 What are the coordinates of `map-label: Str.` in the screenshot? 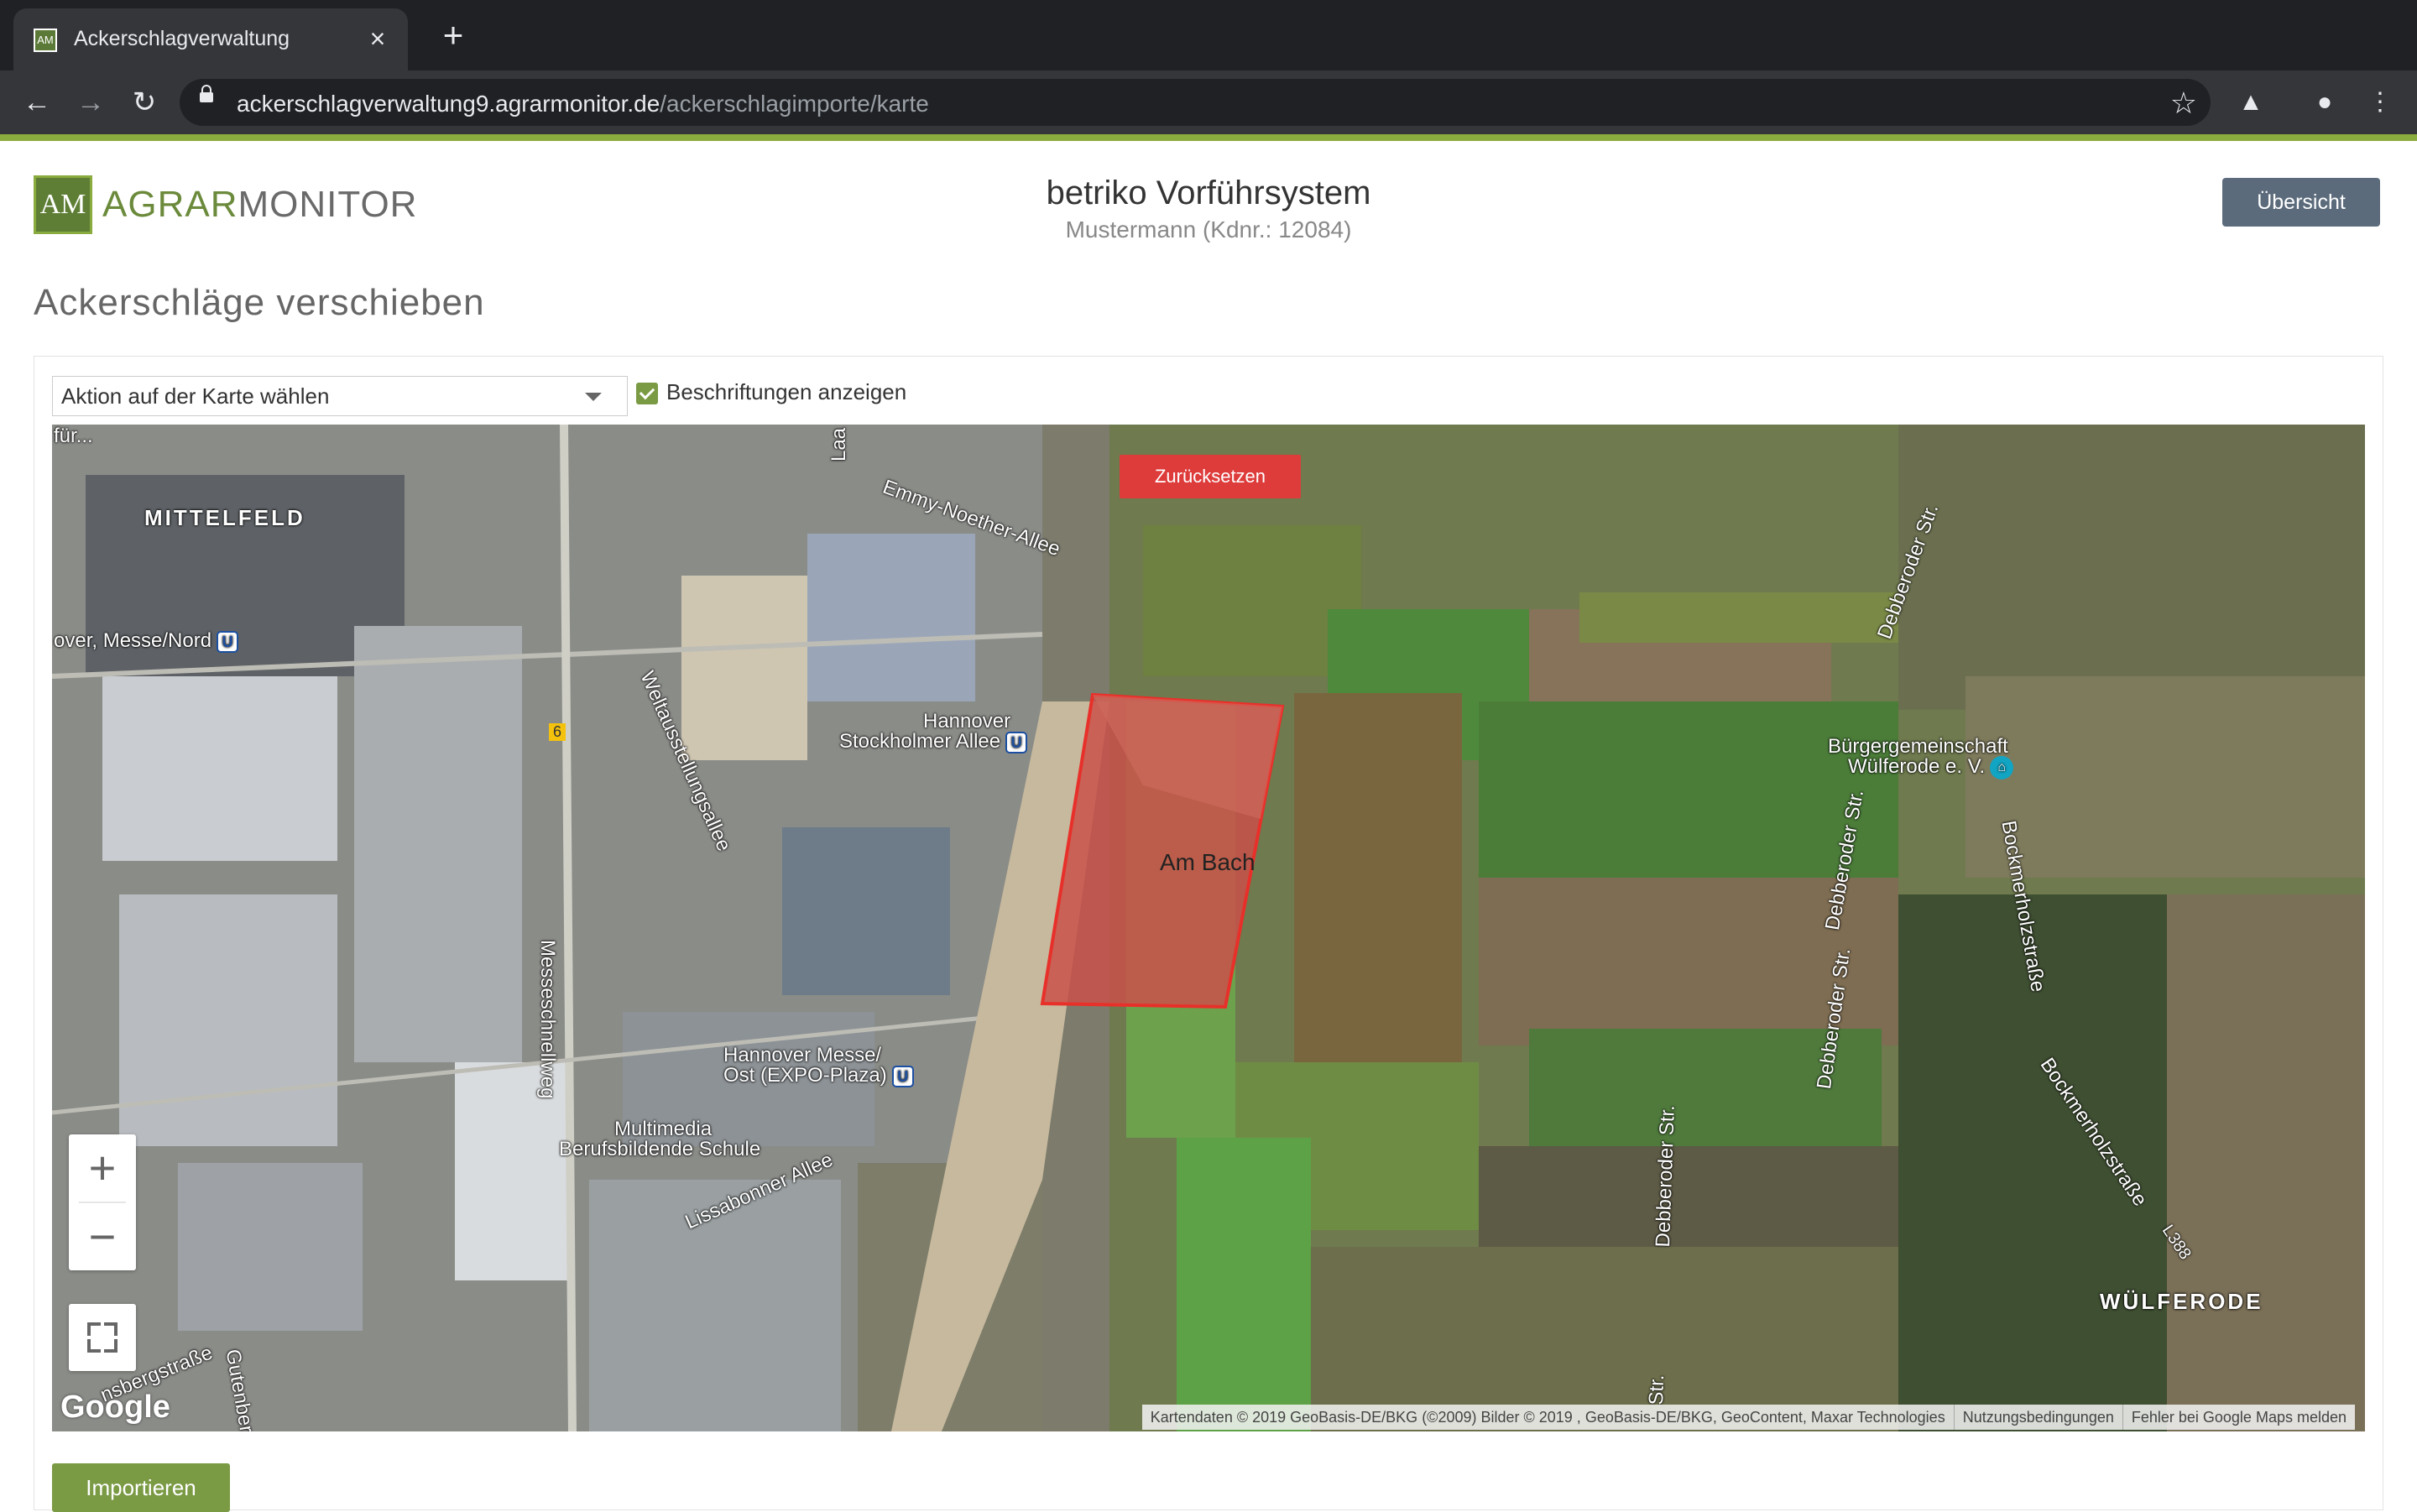 It's located at (1657, 1390).